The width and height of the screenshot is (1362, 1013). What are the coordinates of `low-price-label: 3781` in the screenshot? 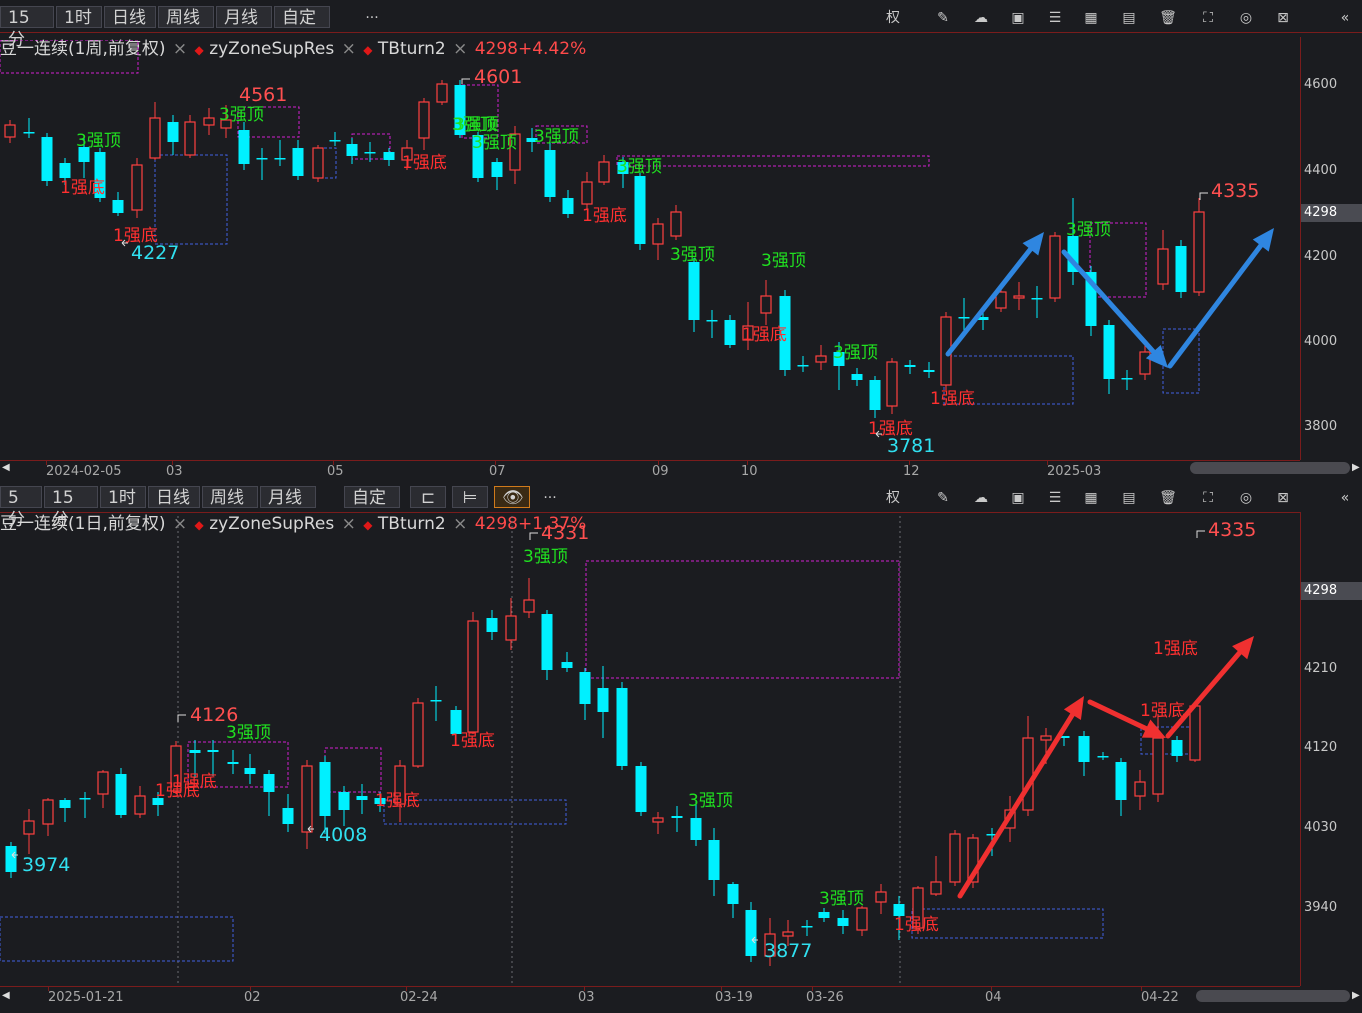 It's located at (911, 446).